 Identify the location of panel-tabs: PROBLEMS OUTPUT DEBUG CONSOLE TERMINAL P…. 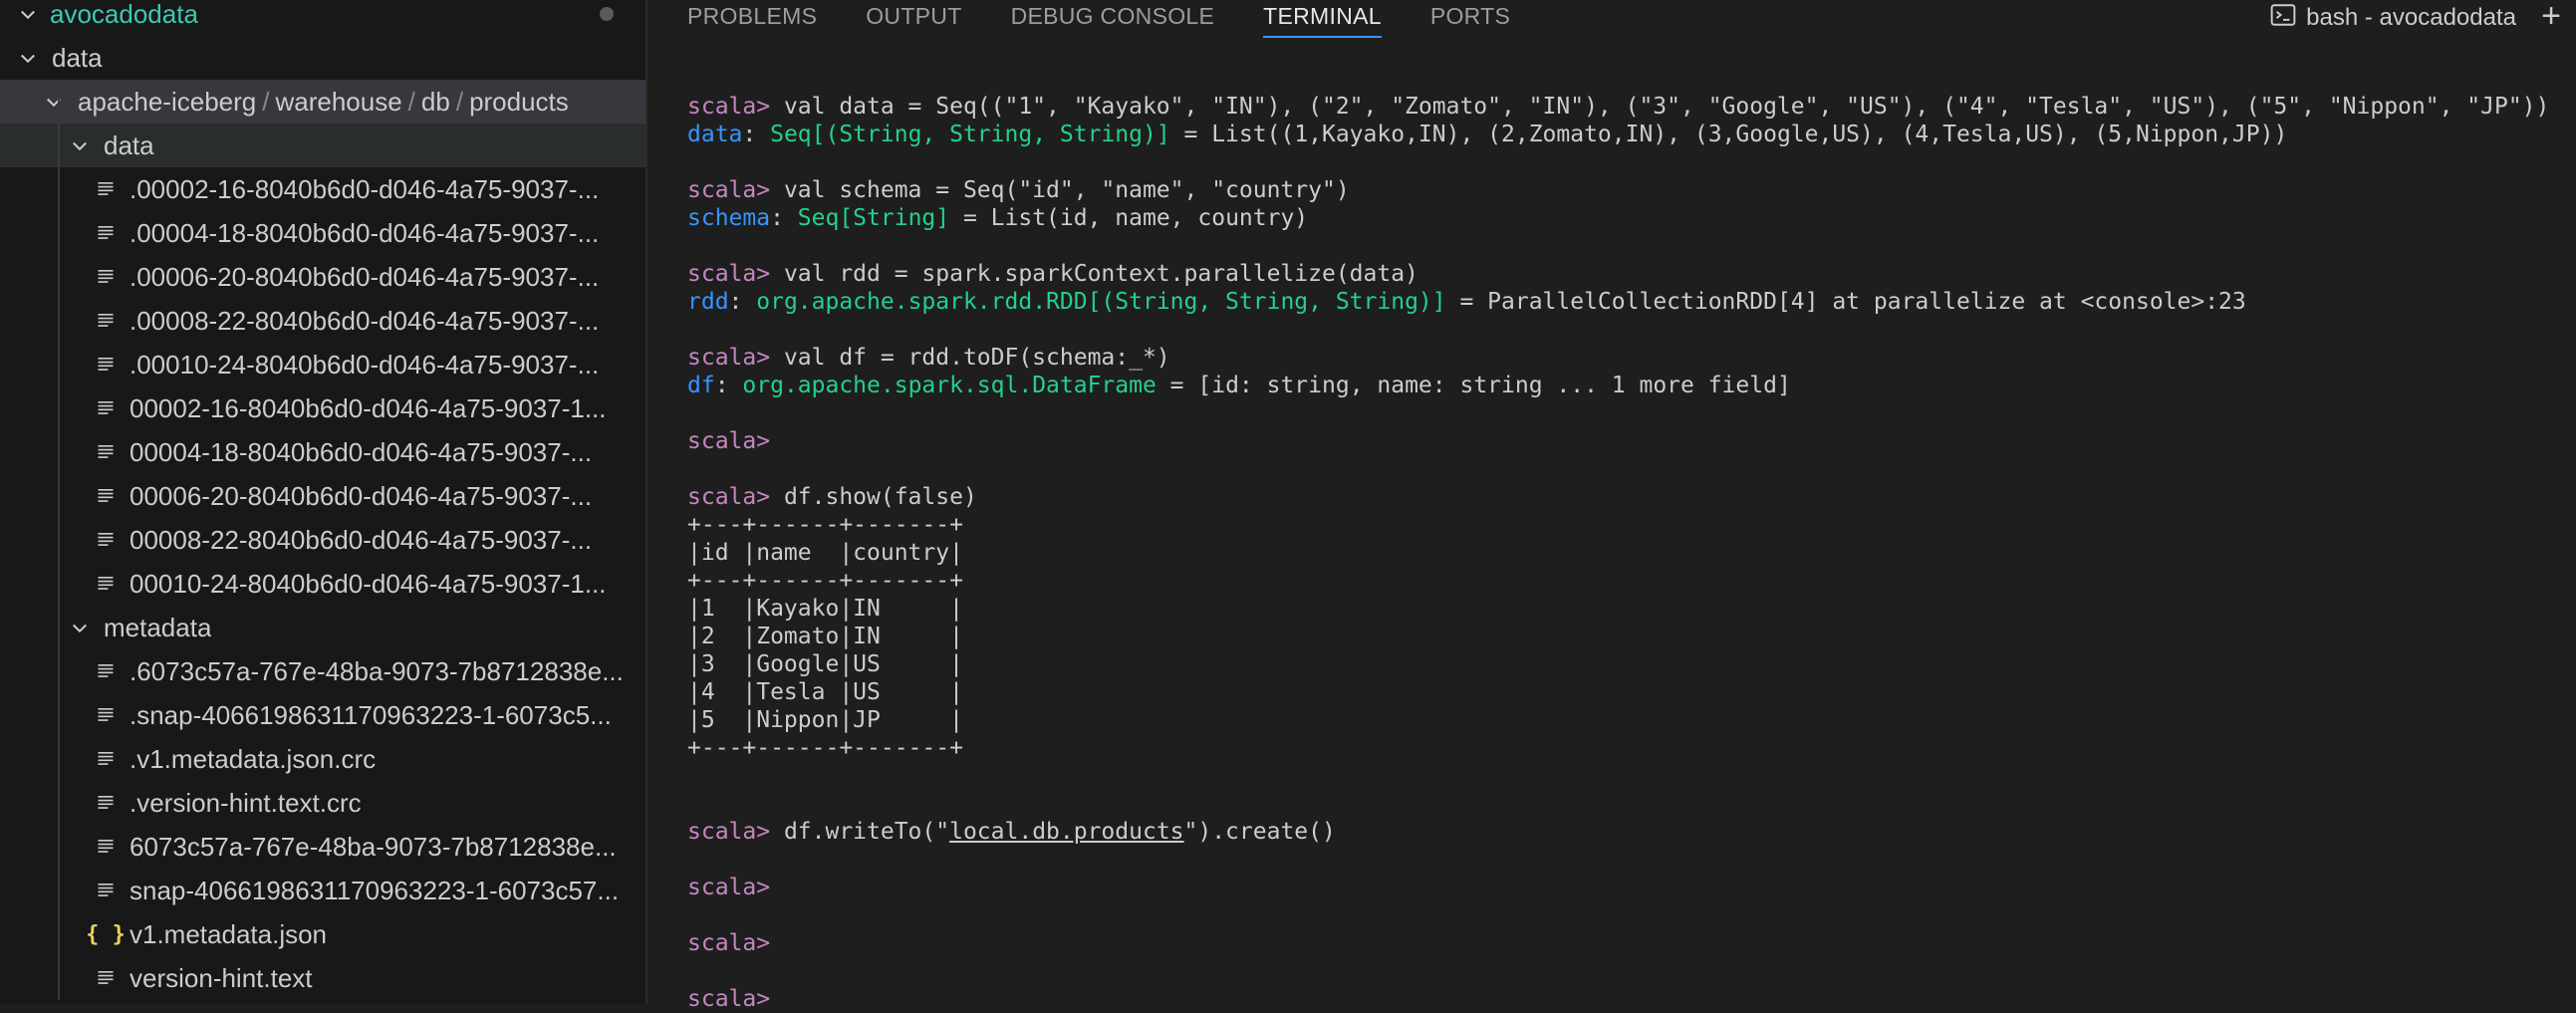
(1083, 20).